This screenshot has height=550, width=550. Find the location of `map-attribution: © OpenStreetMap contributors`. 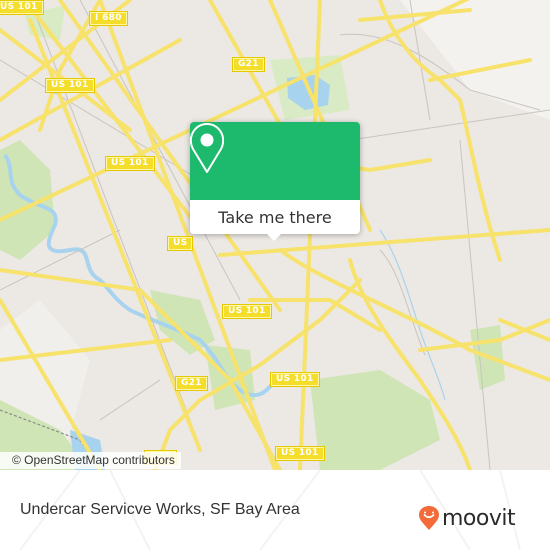

map-attribution: © OpenStreetMap contributors is located at coordinates (90, 460).